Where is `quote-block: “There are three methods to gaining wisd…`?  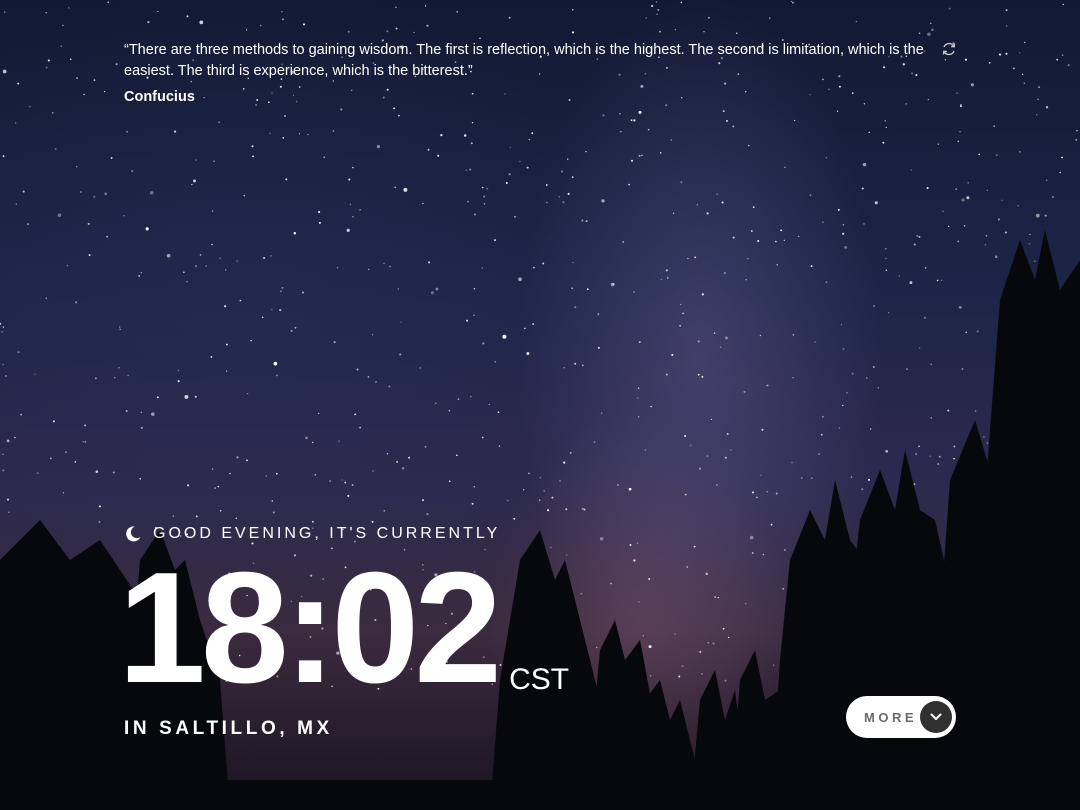 quote-block: “There are three methods to gaining wisd… is located at coordinates (526, 72).